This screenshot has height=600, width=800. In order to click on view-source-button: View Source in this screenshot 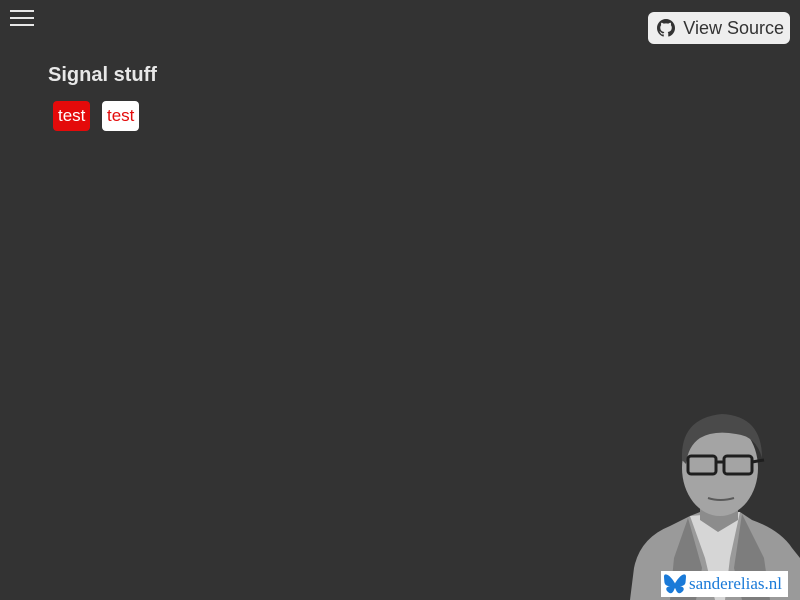, I will do `click(719, 28)`.